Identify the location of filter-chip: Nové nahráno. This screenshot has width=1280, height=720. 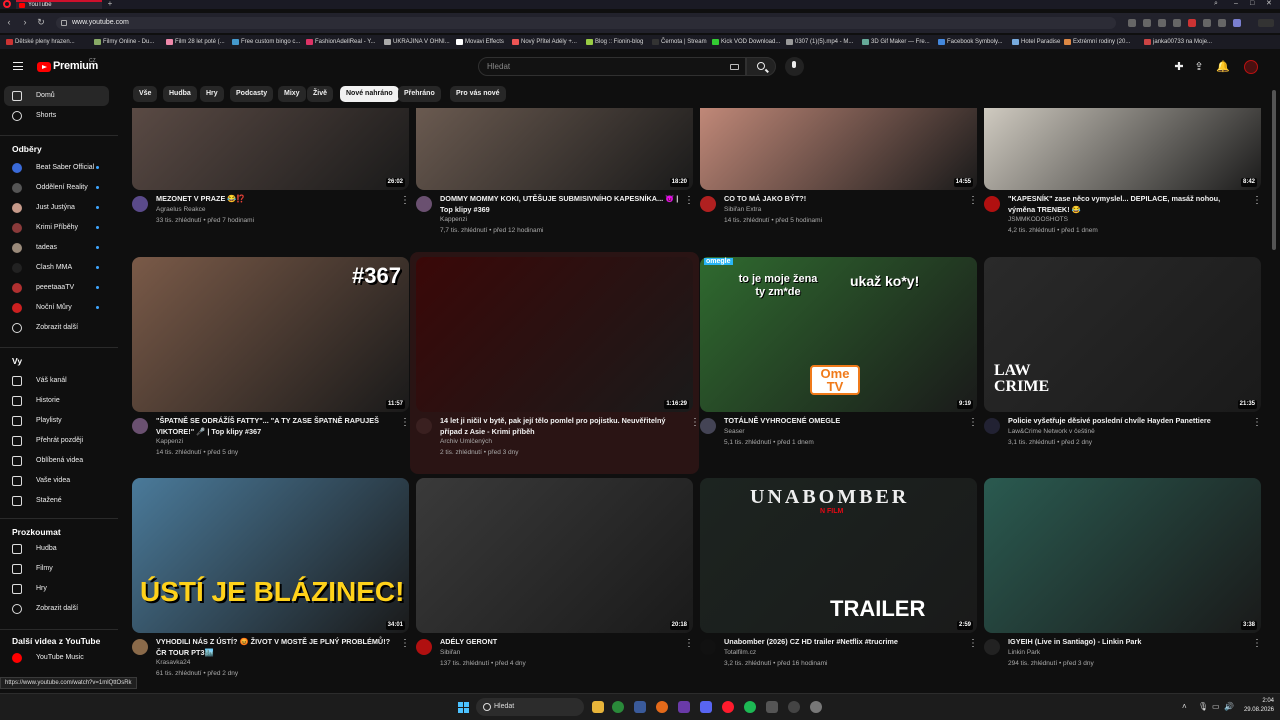
(369, 94).